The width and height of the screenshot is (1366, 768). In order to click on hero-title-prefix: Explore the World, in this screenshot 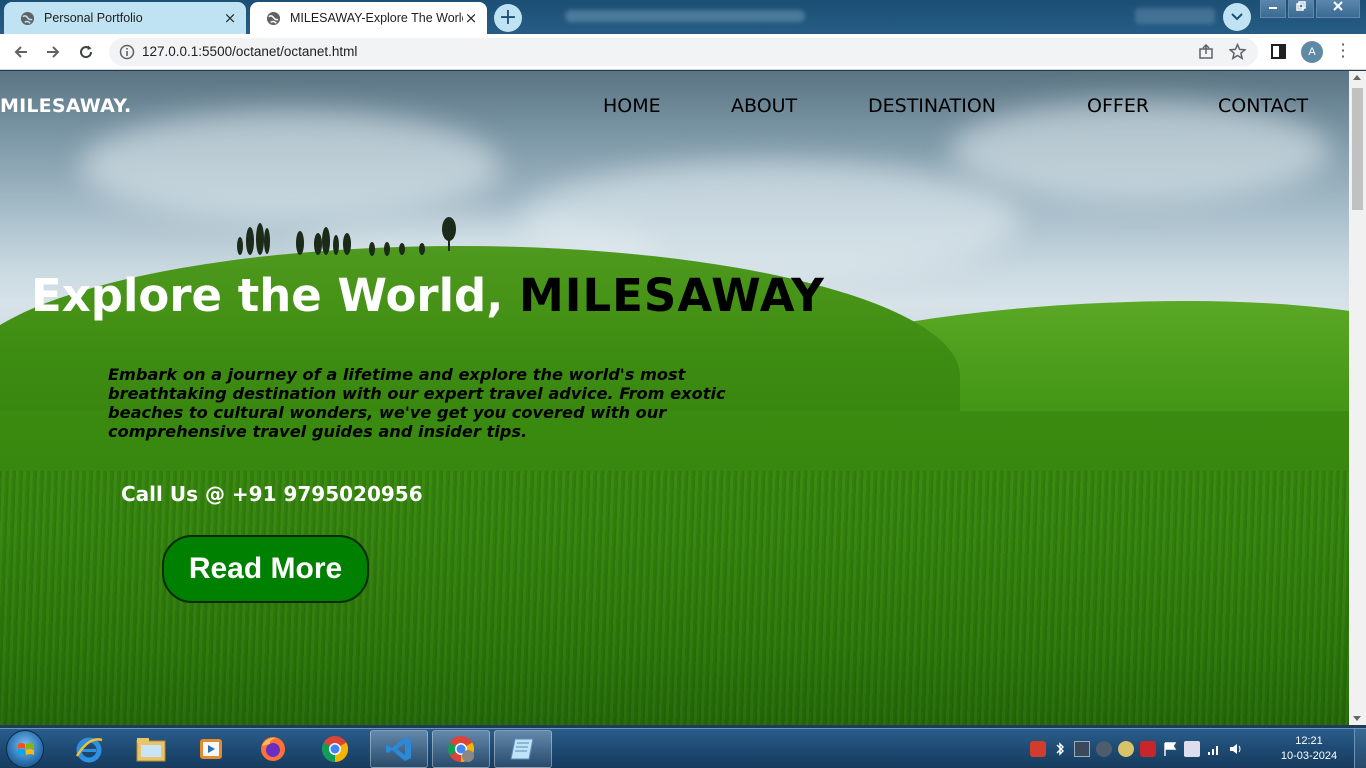, I will do `click(275, 295)`.